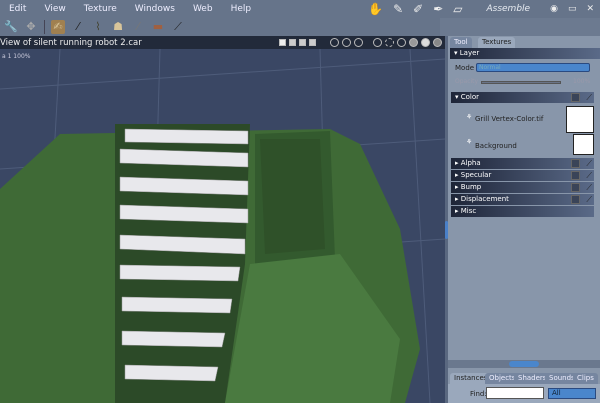 This screenshot has width=600, height=403. What do you see at coordinates (522, 163) in the screenshot?
I see `alpha-header: ▸ Alpha ⟋` at bounding box center [522, 163].